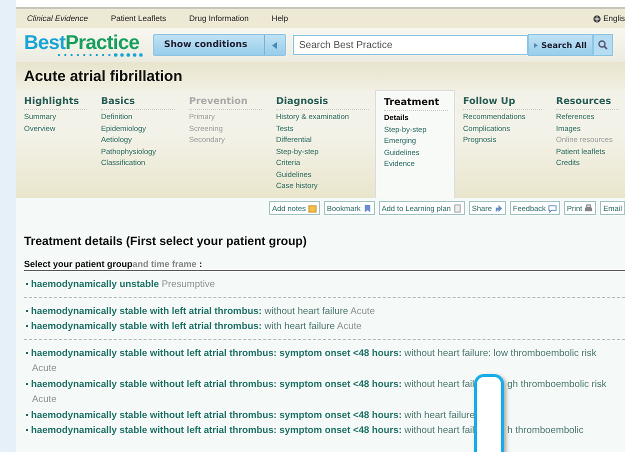 The width and height of the screenshot is (625, 452). I want to click on note-icon, so click(312, 208).